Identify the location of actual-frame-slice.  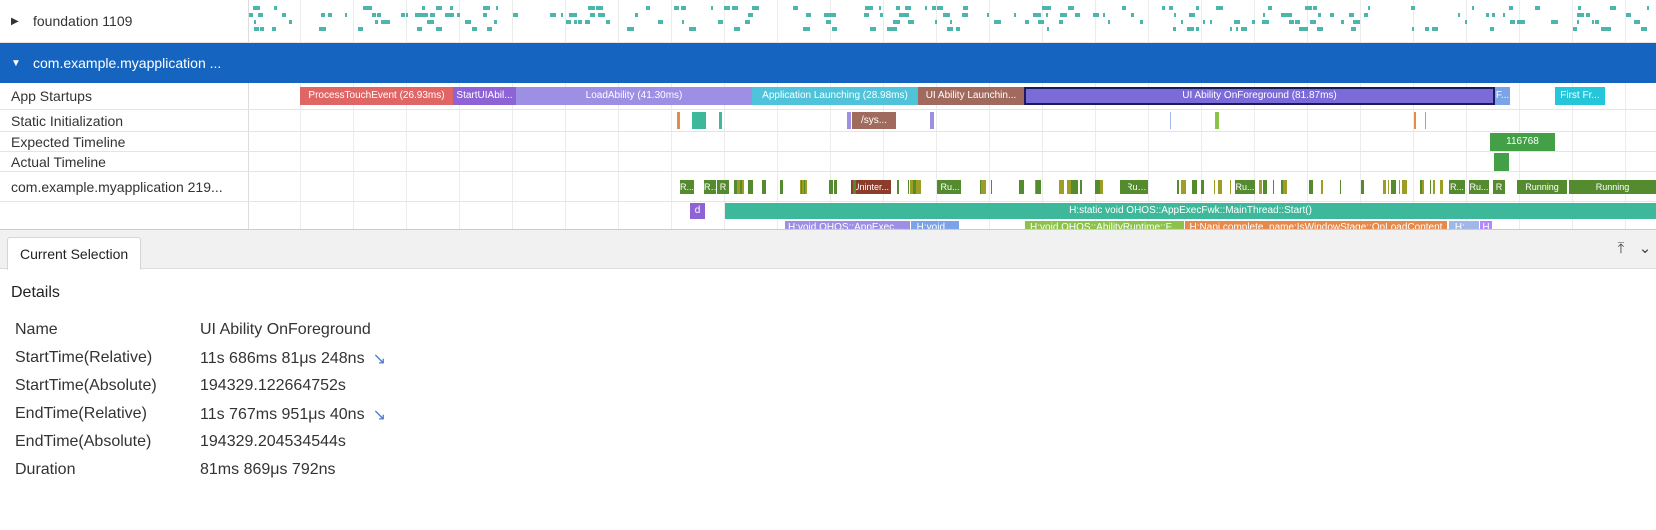
(1501, 162).